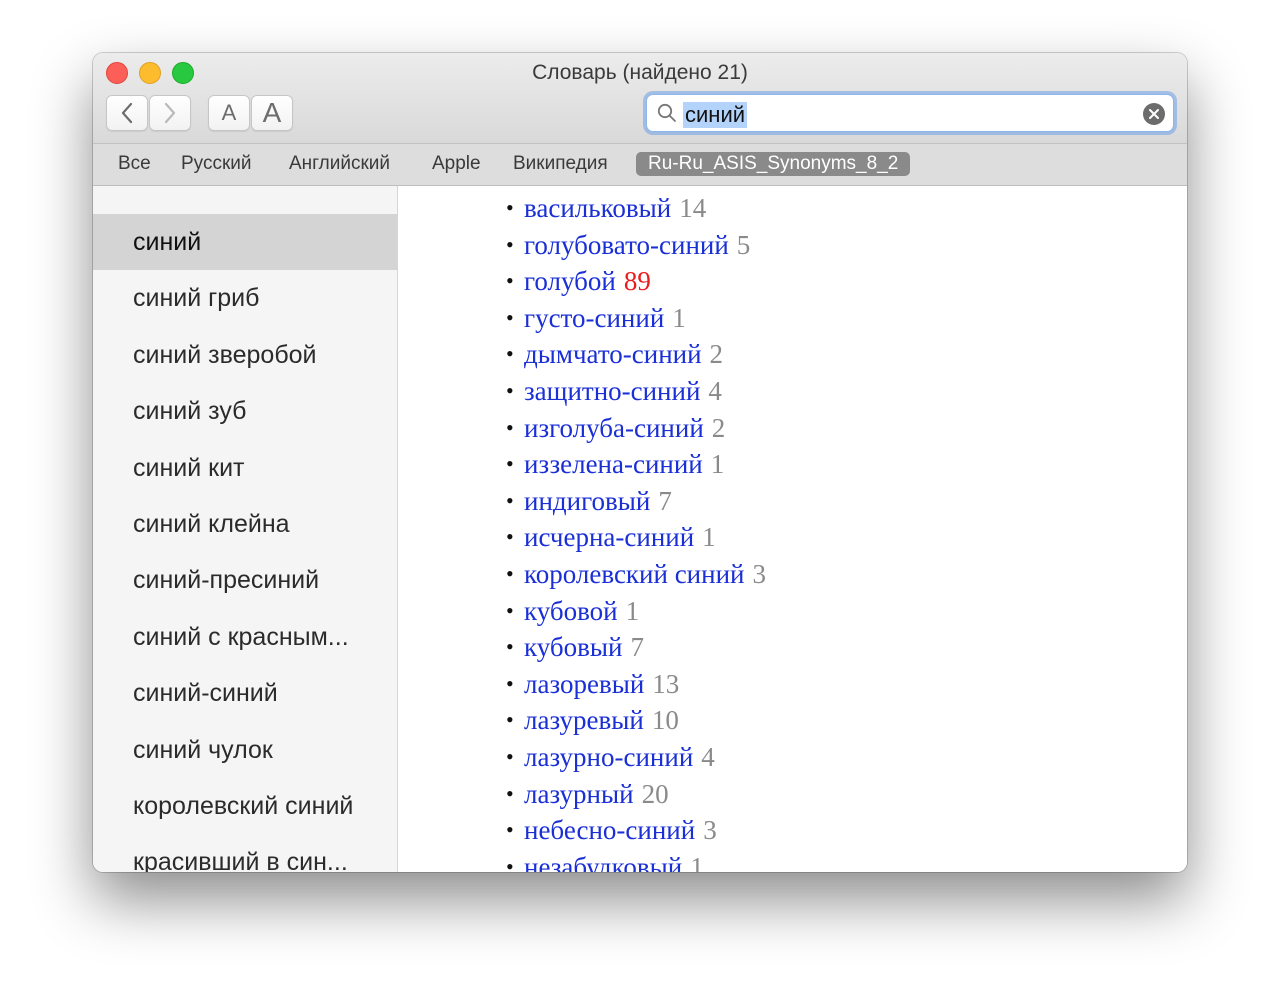 The image size is (1280, 1006). I want to click on synonym-item: • дымчато-синий 2, so click(614, 354).